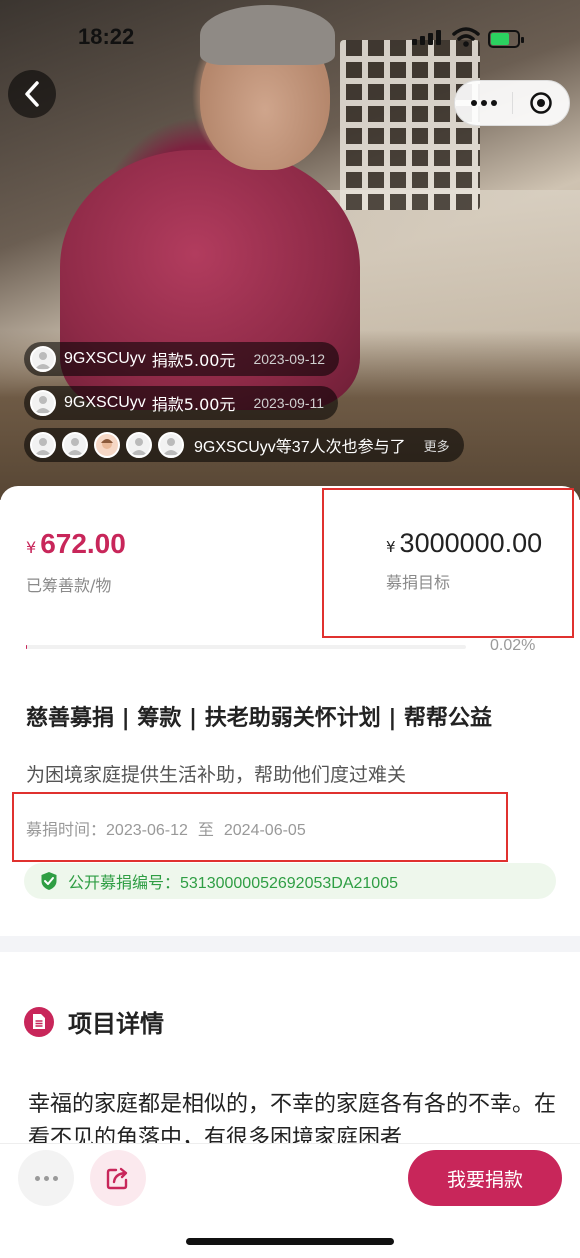 The height and width of the screenshot is (1258, 580). Describe the element at coordinates (300, 447) in the screenshot. I see `participants-text: 9GXSCUyv等37人次也参与了` at that location.